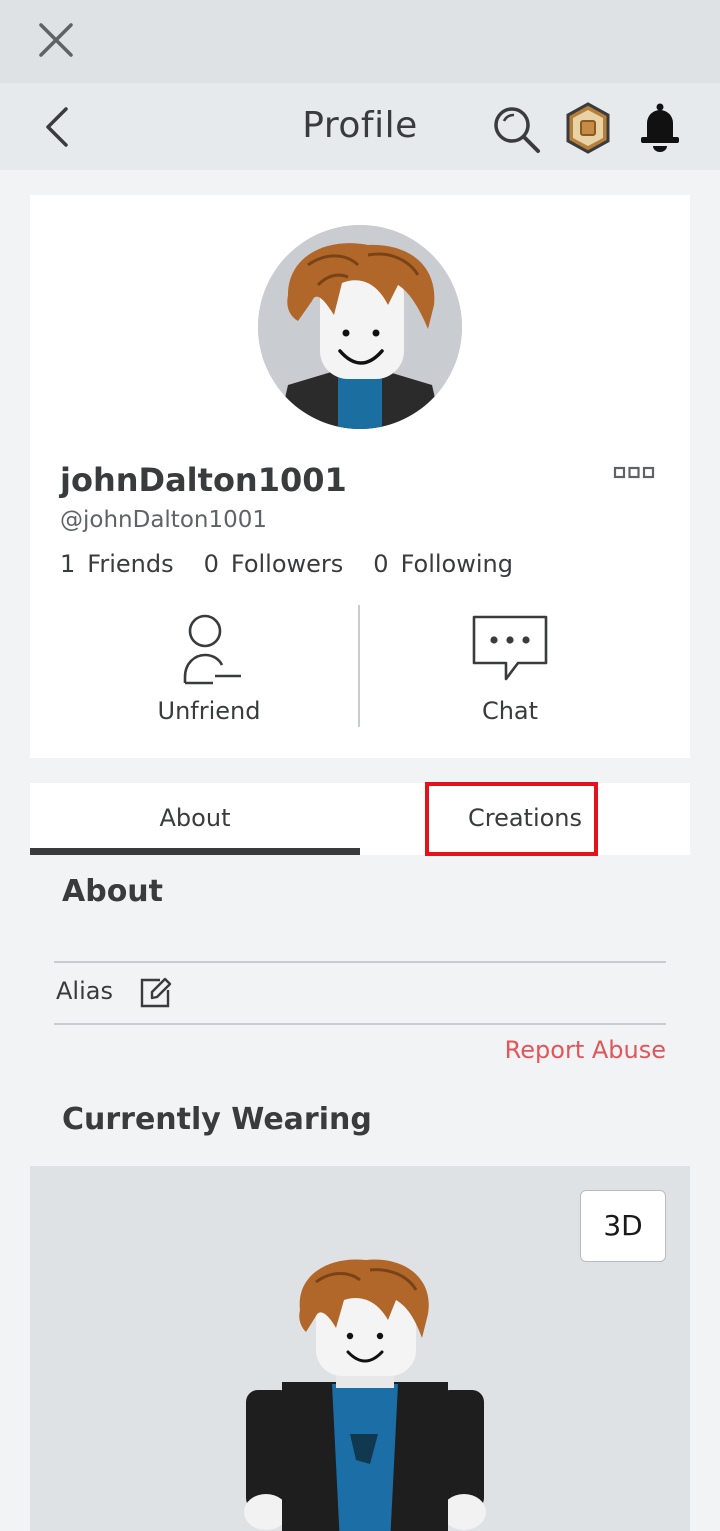 This screenshot has height=1531, width=720. What do you see at coordinates (155, 993) in the screenshot?
I see `edit-icon` at bounding box center [155, 993].